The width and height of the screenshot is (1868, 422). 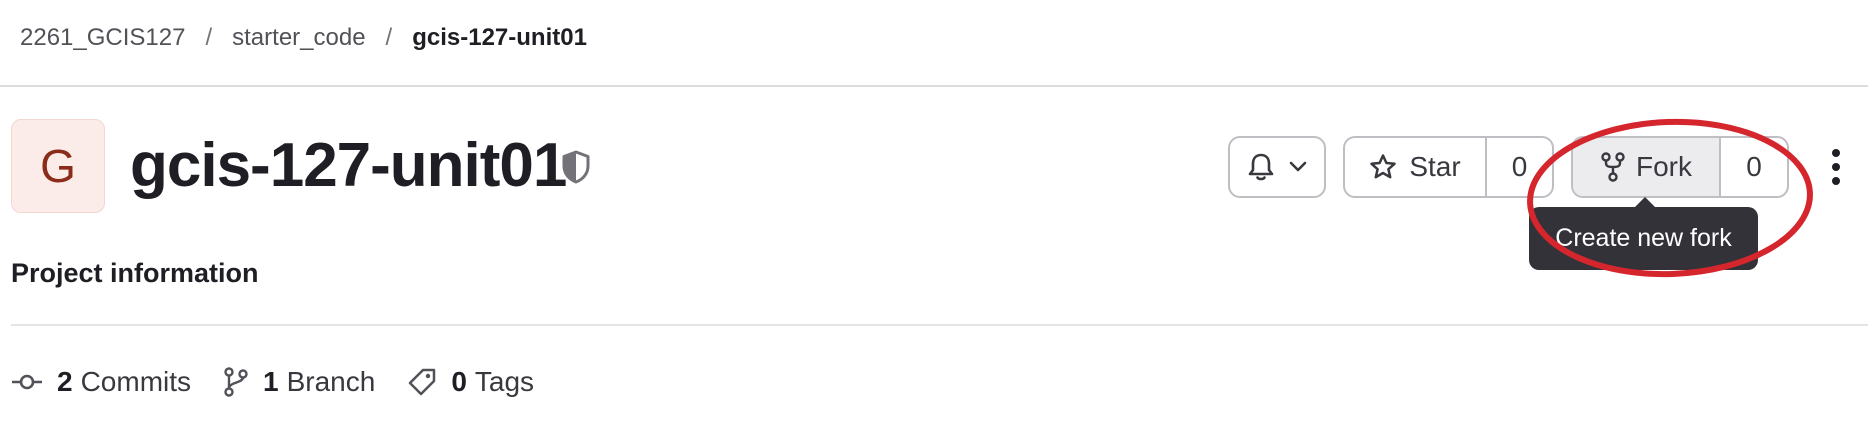 What do you see at coordinates (1613, 167) in the screenshot?
I see `fork-icon` at bounding box center [1613, 167].